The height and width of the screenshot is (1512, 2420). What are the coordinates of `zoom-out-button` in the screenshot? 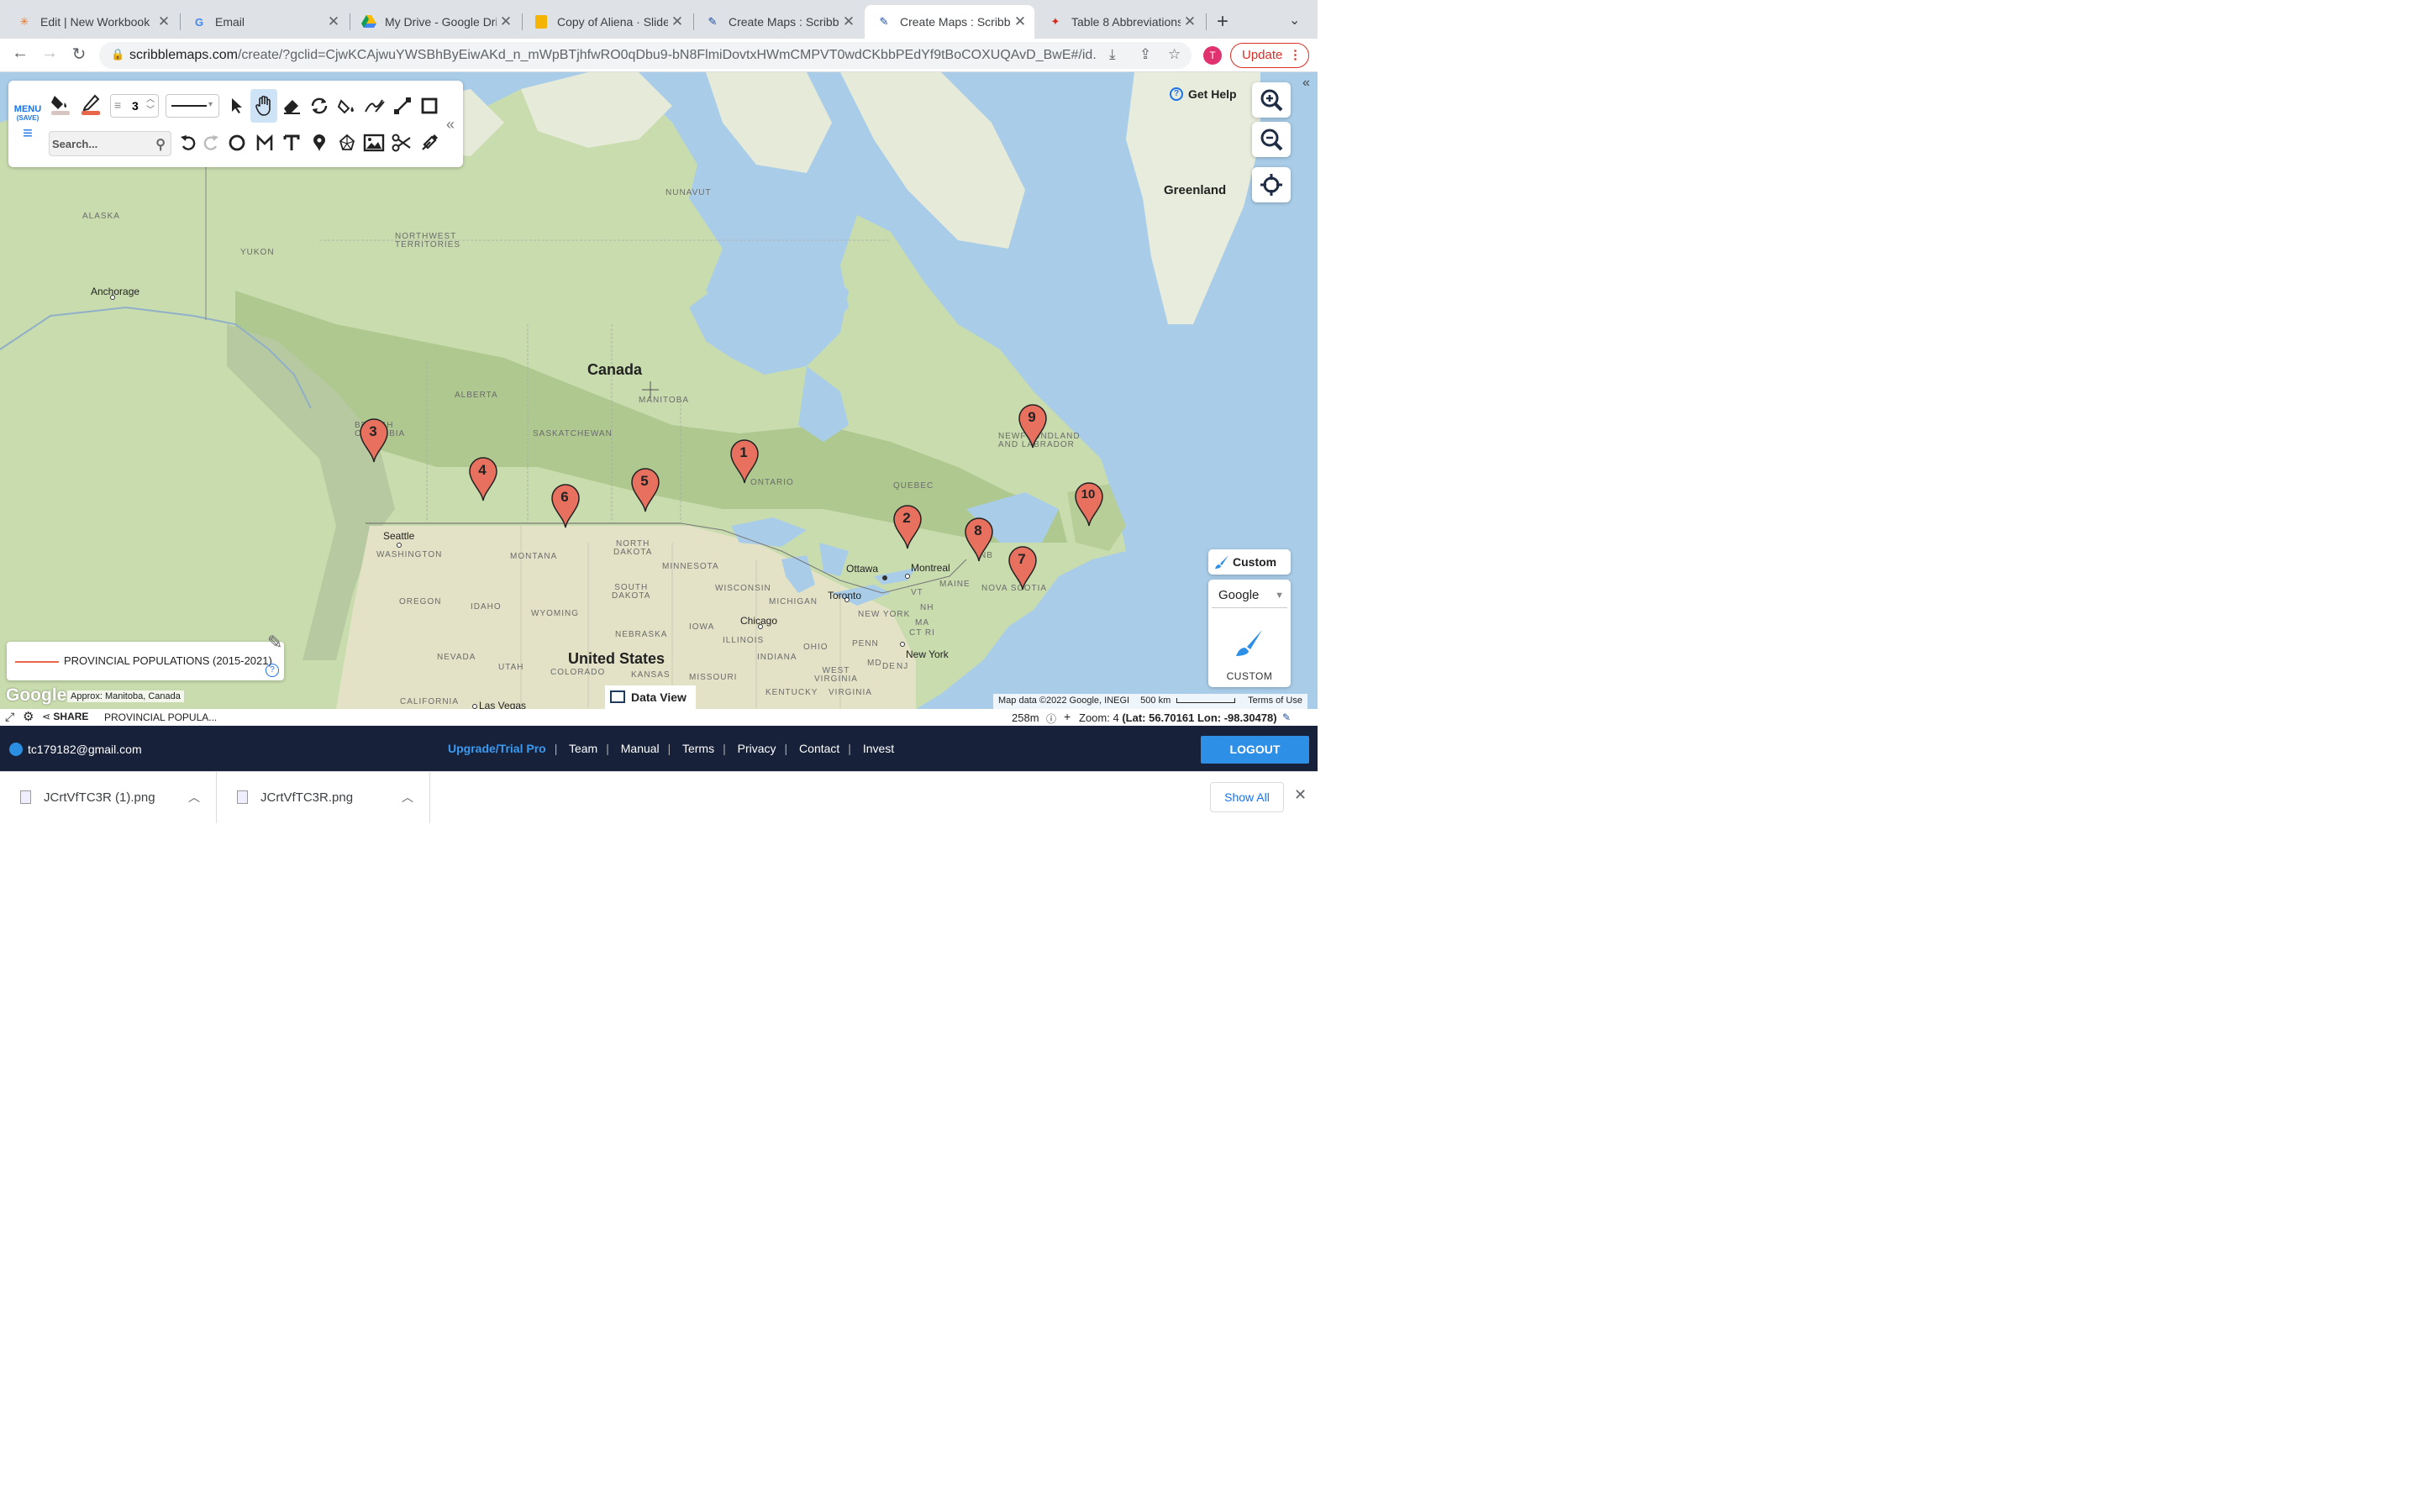 It's located at (1271, 139).